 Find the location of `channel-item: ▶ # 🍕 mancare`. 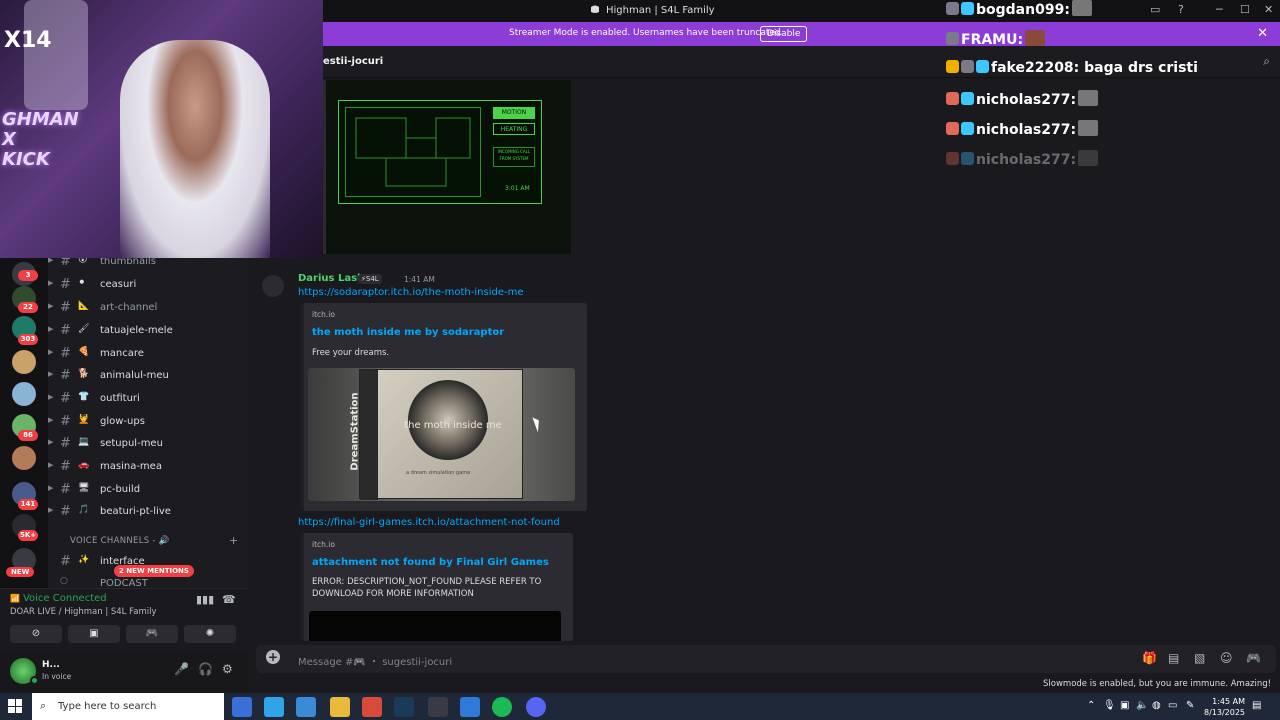

channel-item: ▶ # 🍕 mancare is located at coordinates (148, 354).